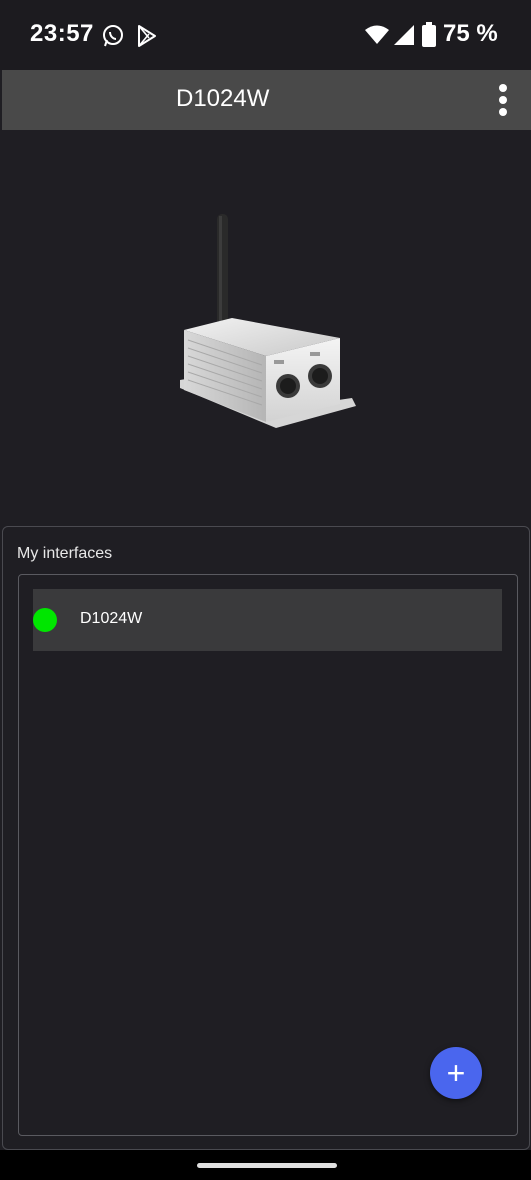 The image size is (531, 1180). I want to click on wifi-icon, so click(377, 34).